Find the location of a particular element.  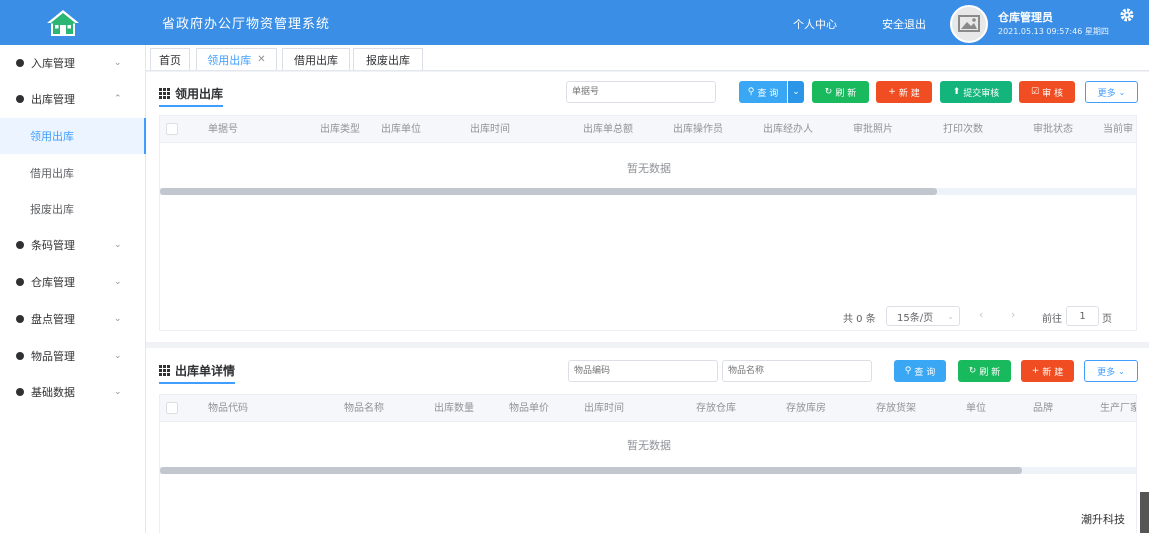

column-header: 存放货架 is located at coordinates (896, 408).